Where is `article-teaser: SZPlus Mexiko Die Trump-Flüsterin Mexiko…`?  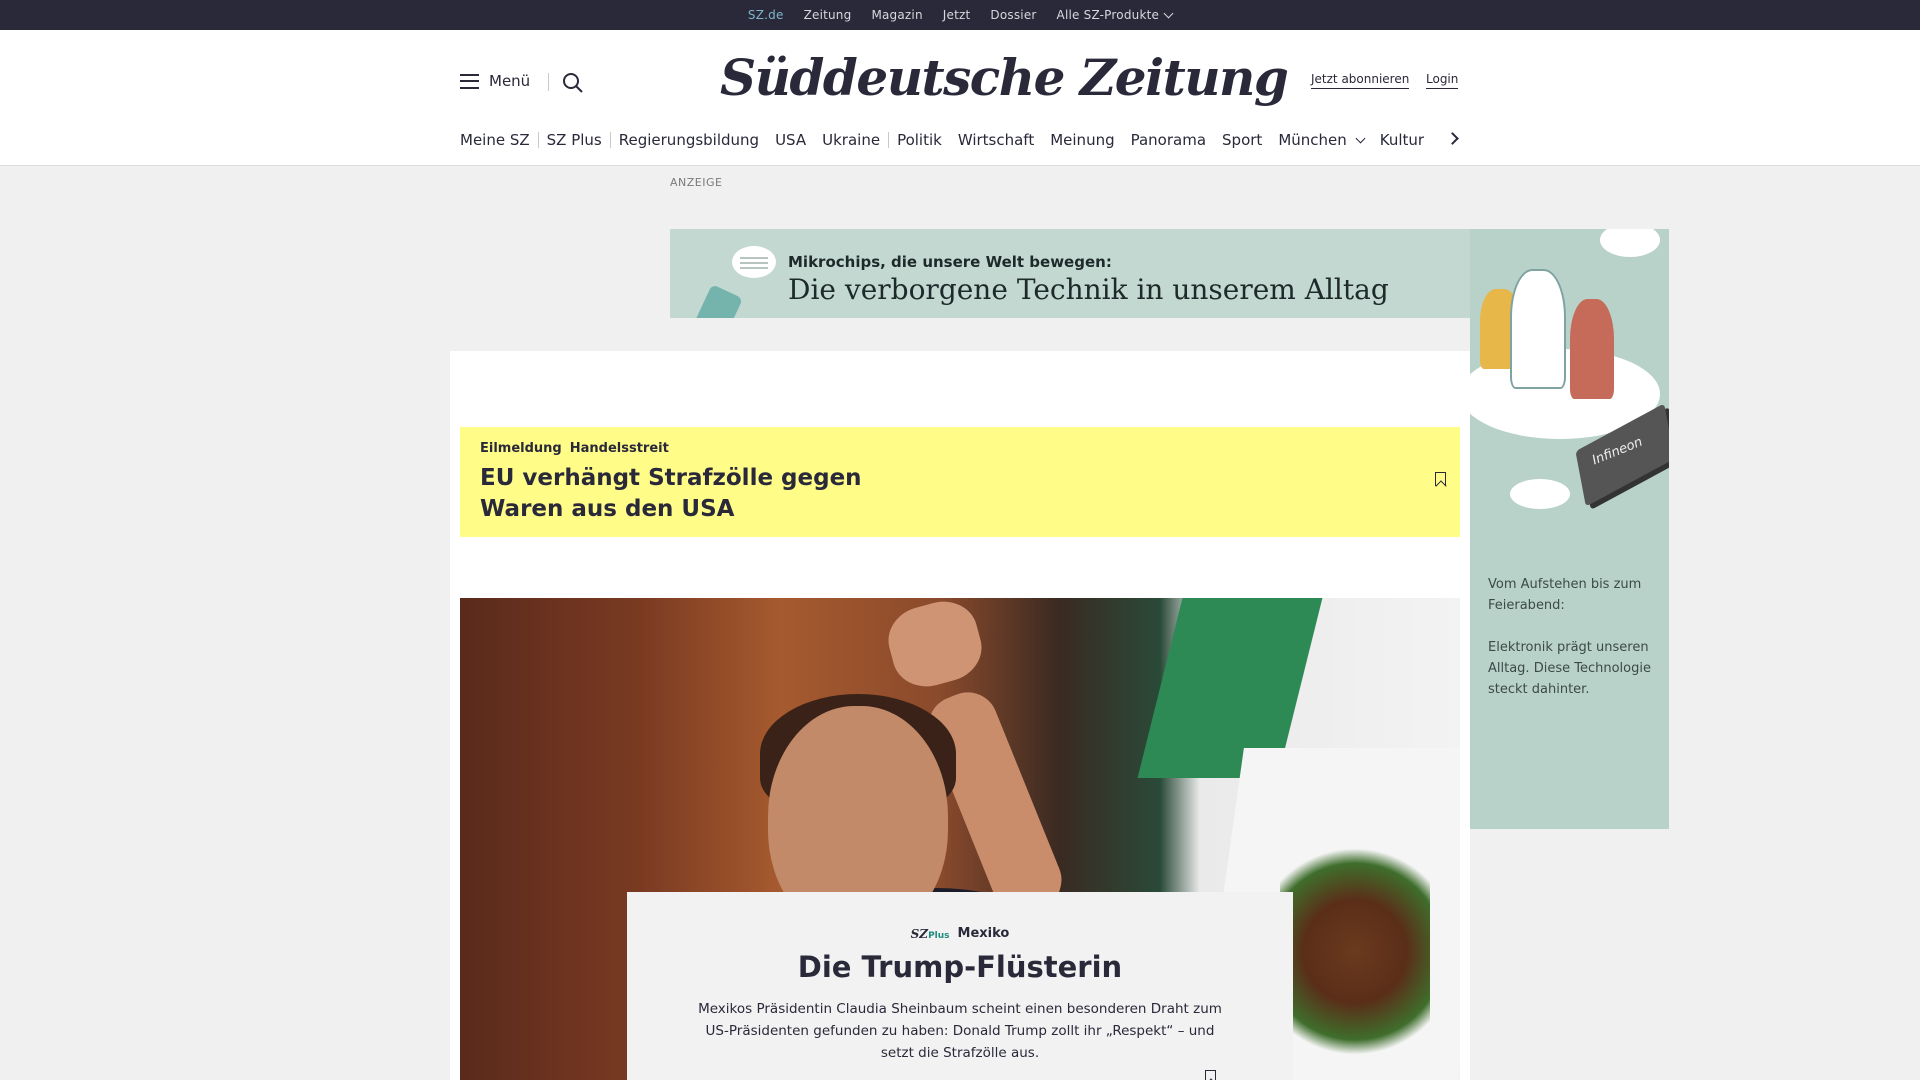 article-teaser: SZPlus Mexiko Die Trump-Flüsterin Mexiko… is located at coordinates (960, 986).